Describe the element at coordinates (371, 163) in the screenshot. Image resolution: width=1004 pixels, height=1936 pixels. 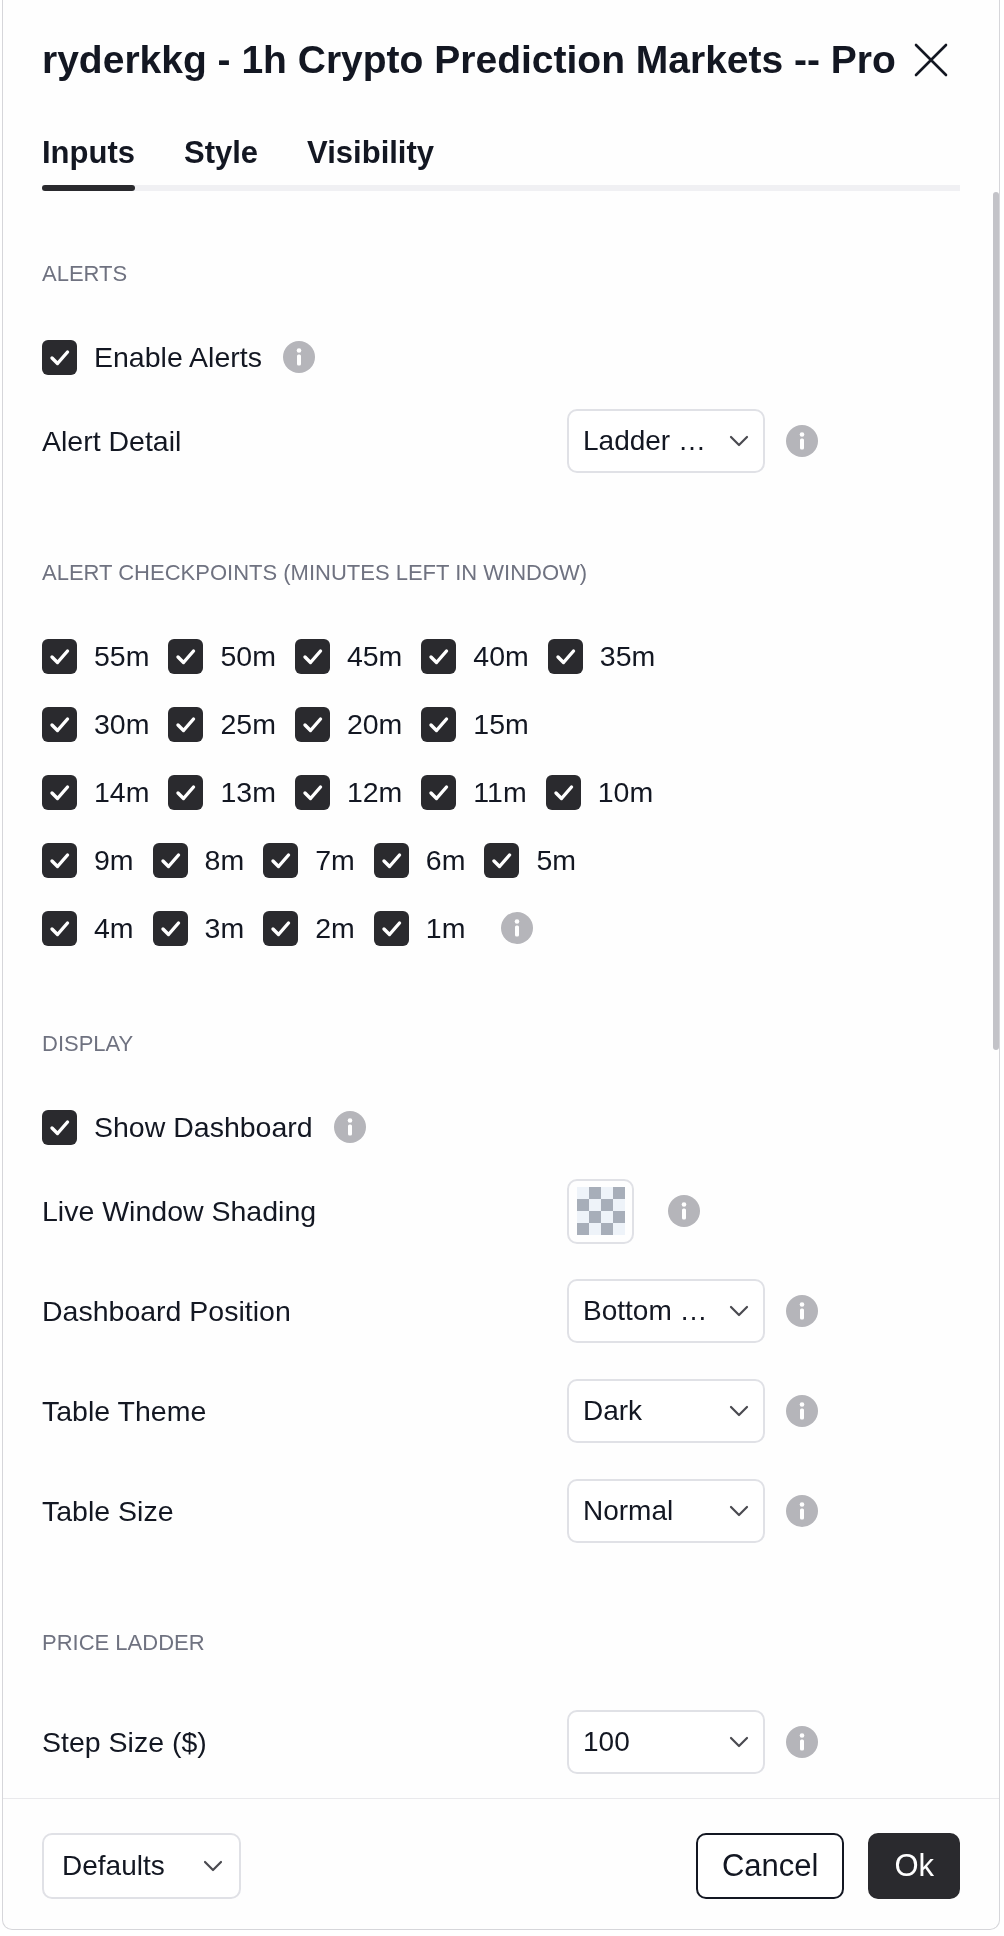
I see `tab: Visibility` at that location.